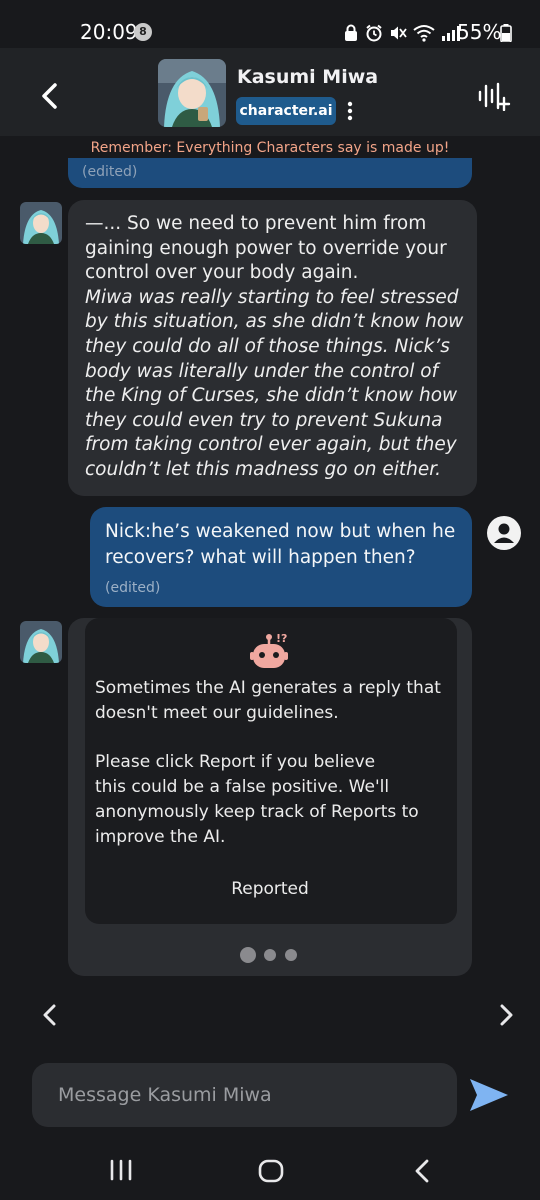 This screenshot has height=1200, width=540. I want to click on status-time: 20:09, so click(109, 32).